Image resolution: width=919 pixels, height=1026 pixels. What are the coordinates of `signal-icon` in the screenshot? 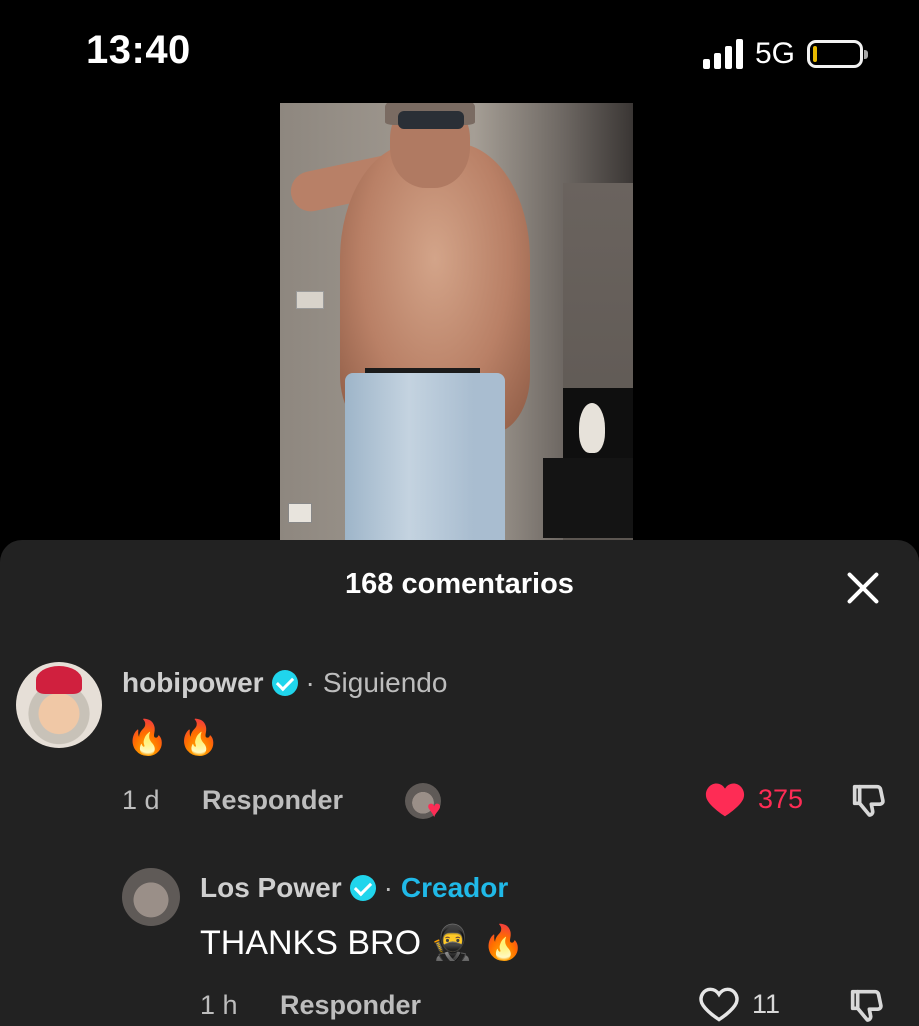 It's located at (722, 54).